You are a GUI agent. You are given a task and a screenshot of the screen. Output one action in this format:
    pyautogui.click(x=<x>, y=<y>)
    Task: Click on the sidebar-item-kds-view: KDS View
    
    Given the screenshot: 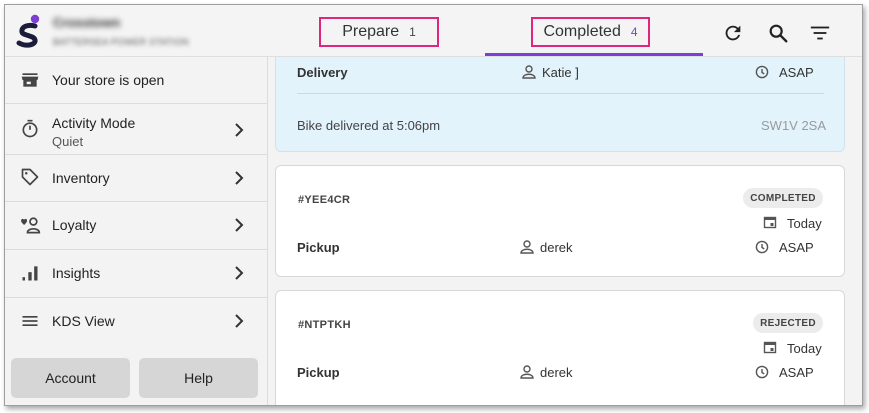 What is the action you would take?
    pyautogui.click(x=136, y=321)
    